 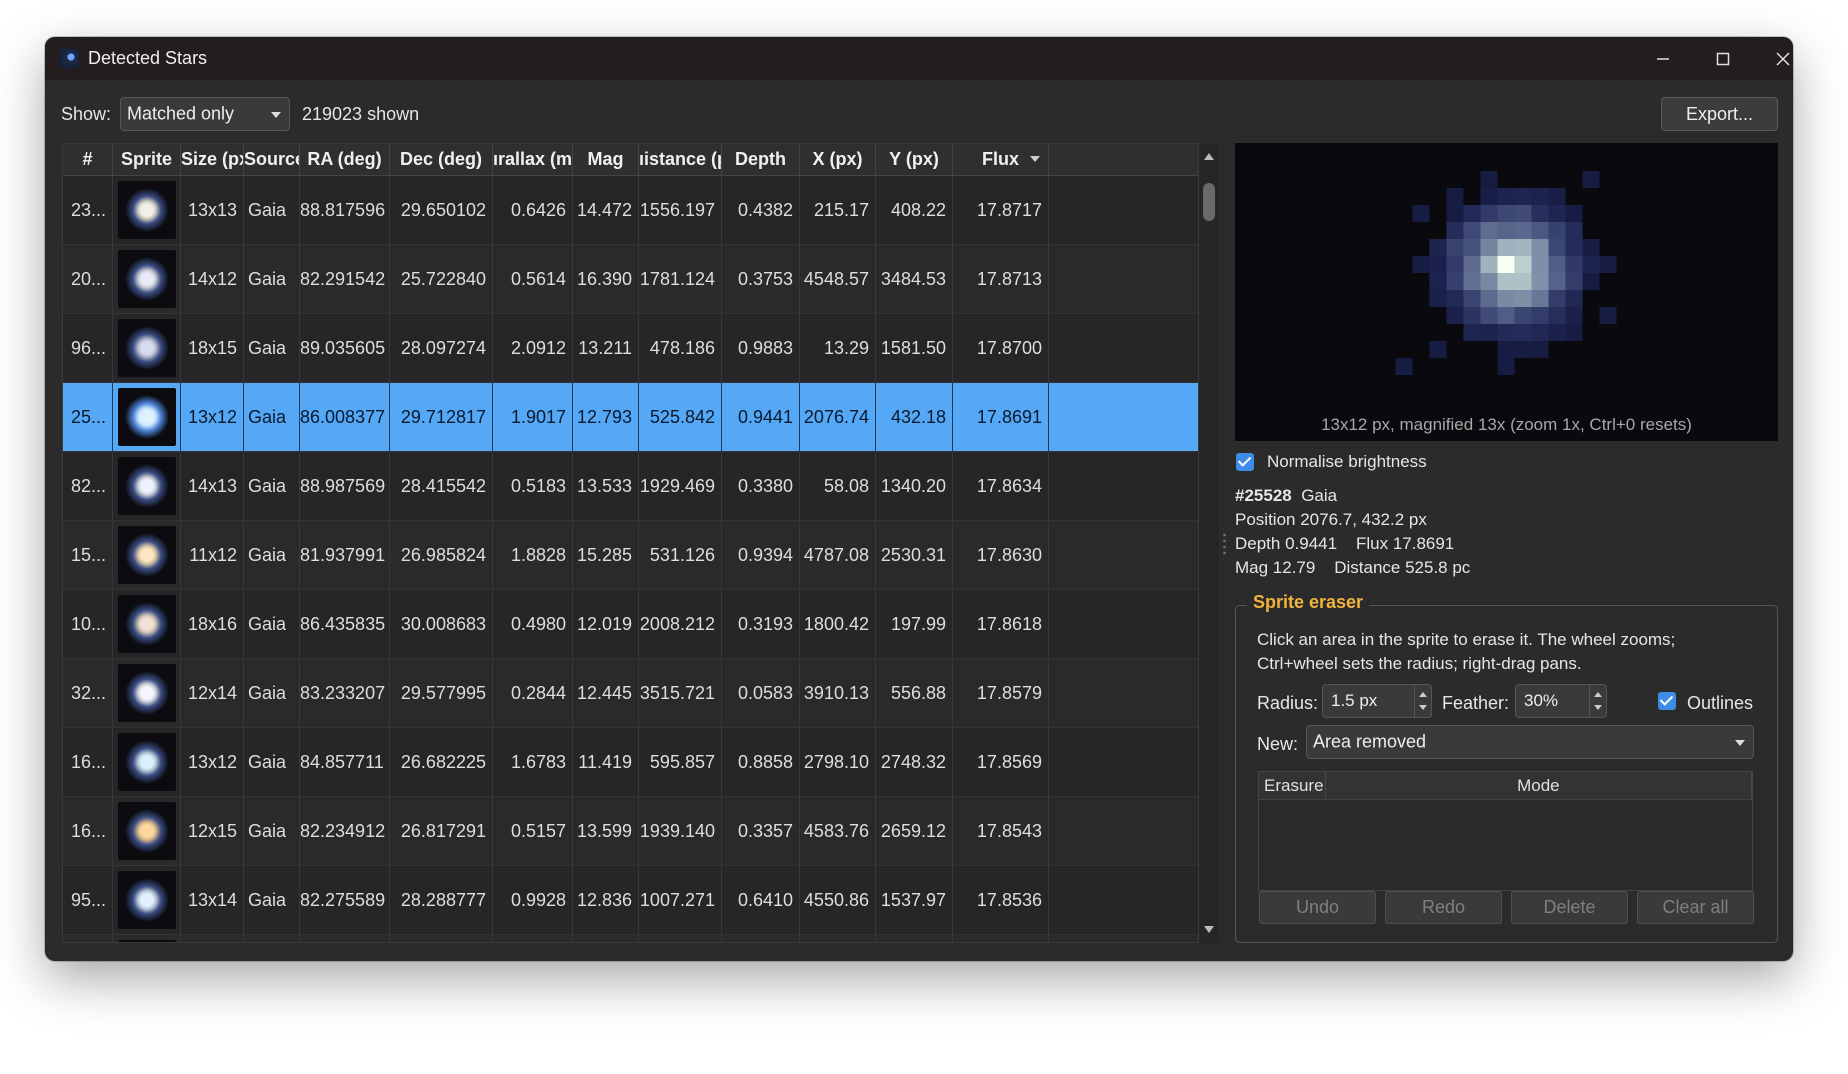 I want to click on splitter-handle, so click(x=1224, y=544).